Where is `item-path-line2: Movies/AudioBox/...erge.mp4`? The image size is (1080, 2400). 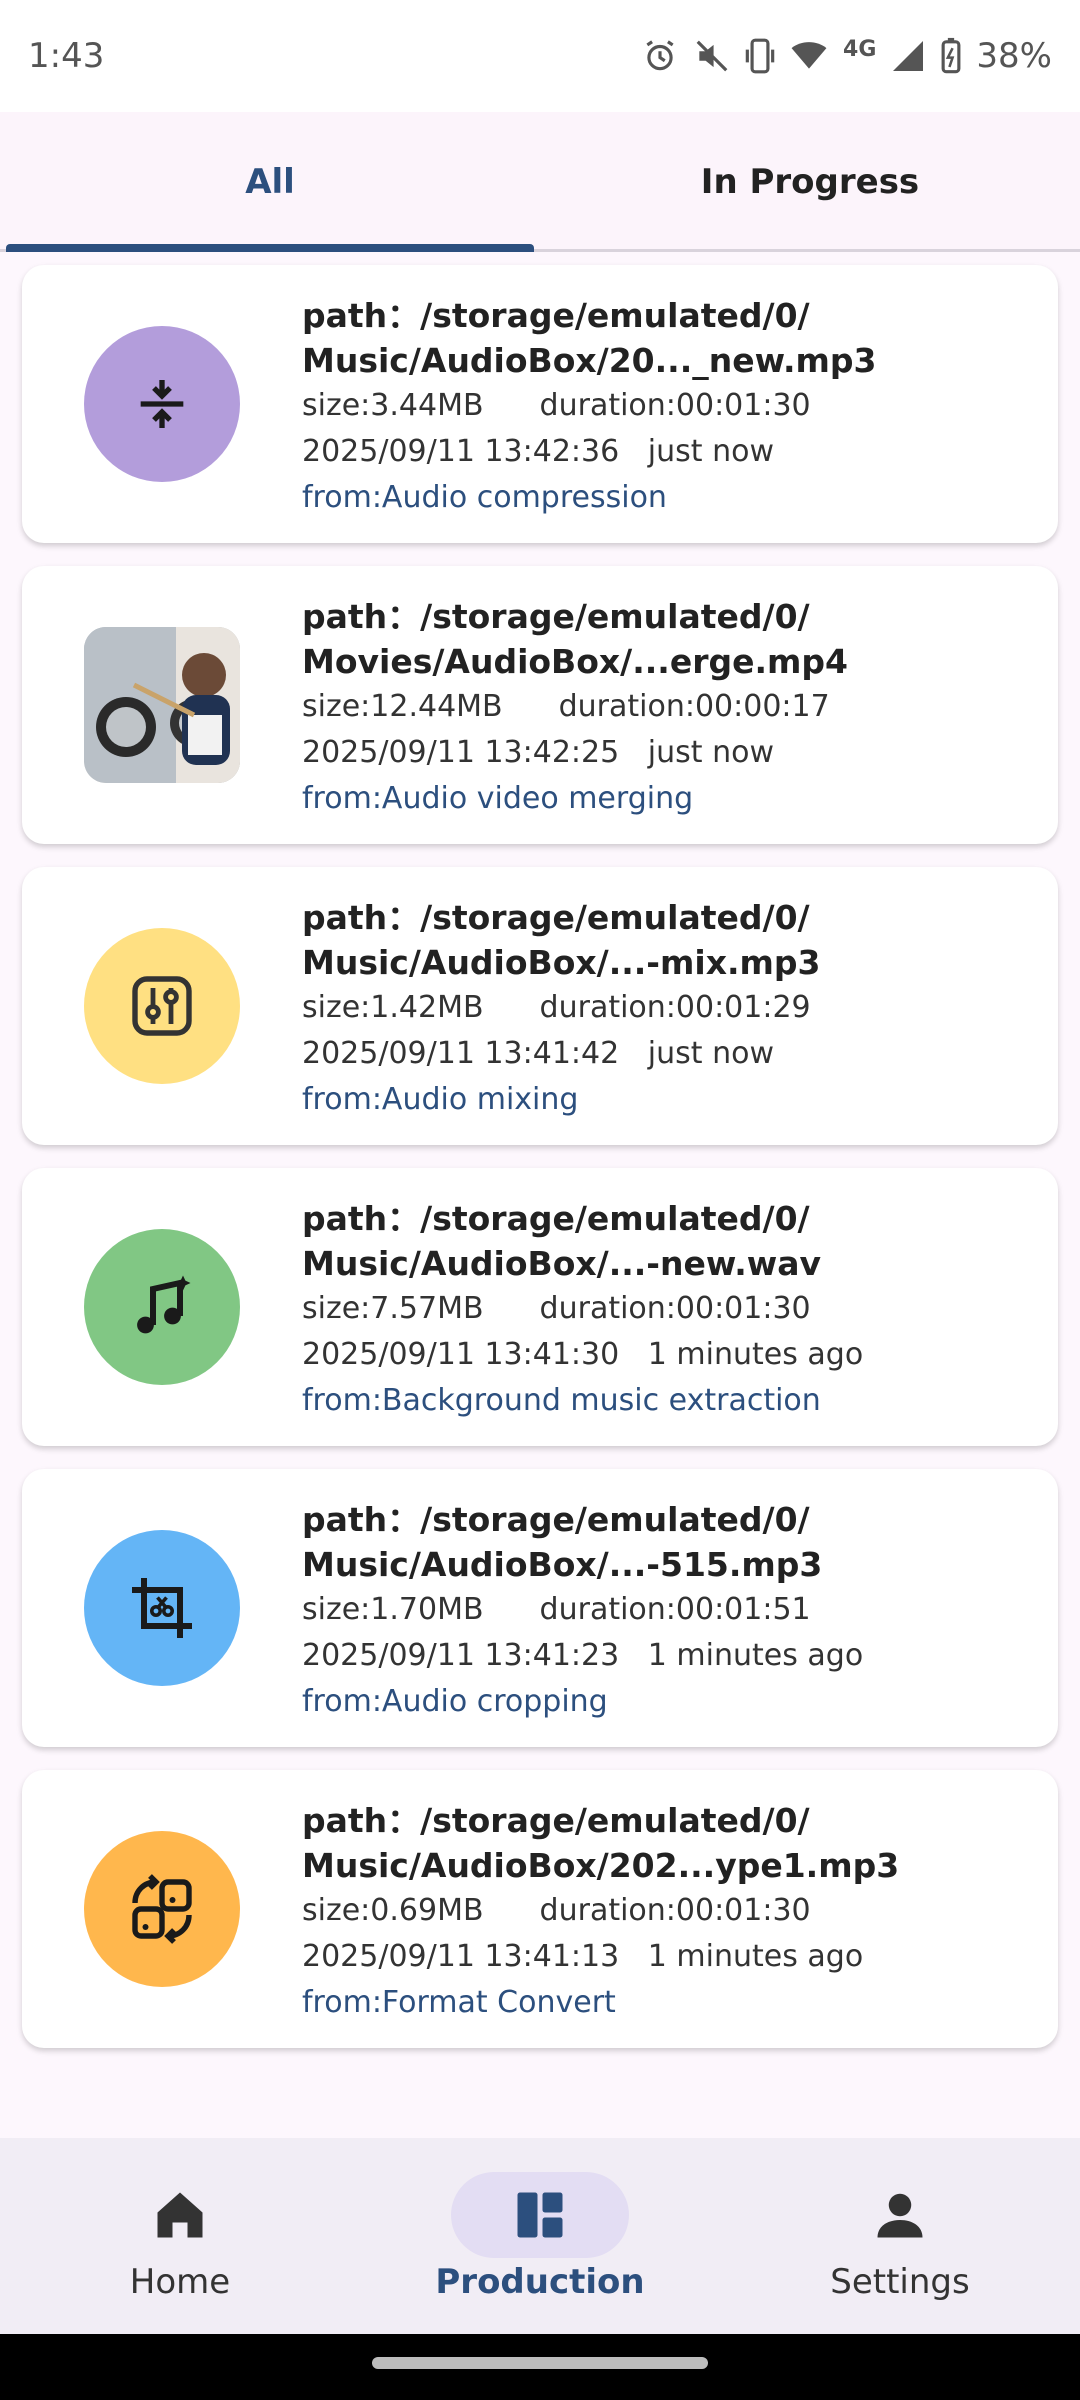 item-path-line2: Movies/AudioBox/...erge.mp4 is located at coordinates (575, 661).